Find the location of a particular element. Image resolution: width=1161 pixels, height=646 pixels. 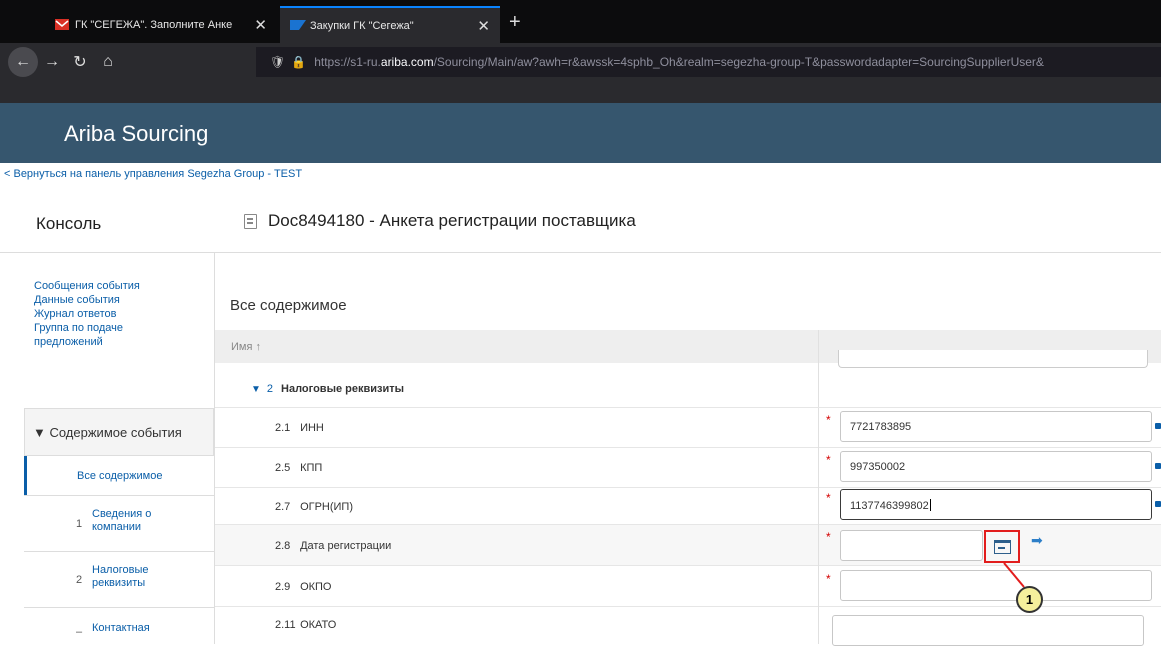

row-label: ОКПО is located at coordinates (316, 587).